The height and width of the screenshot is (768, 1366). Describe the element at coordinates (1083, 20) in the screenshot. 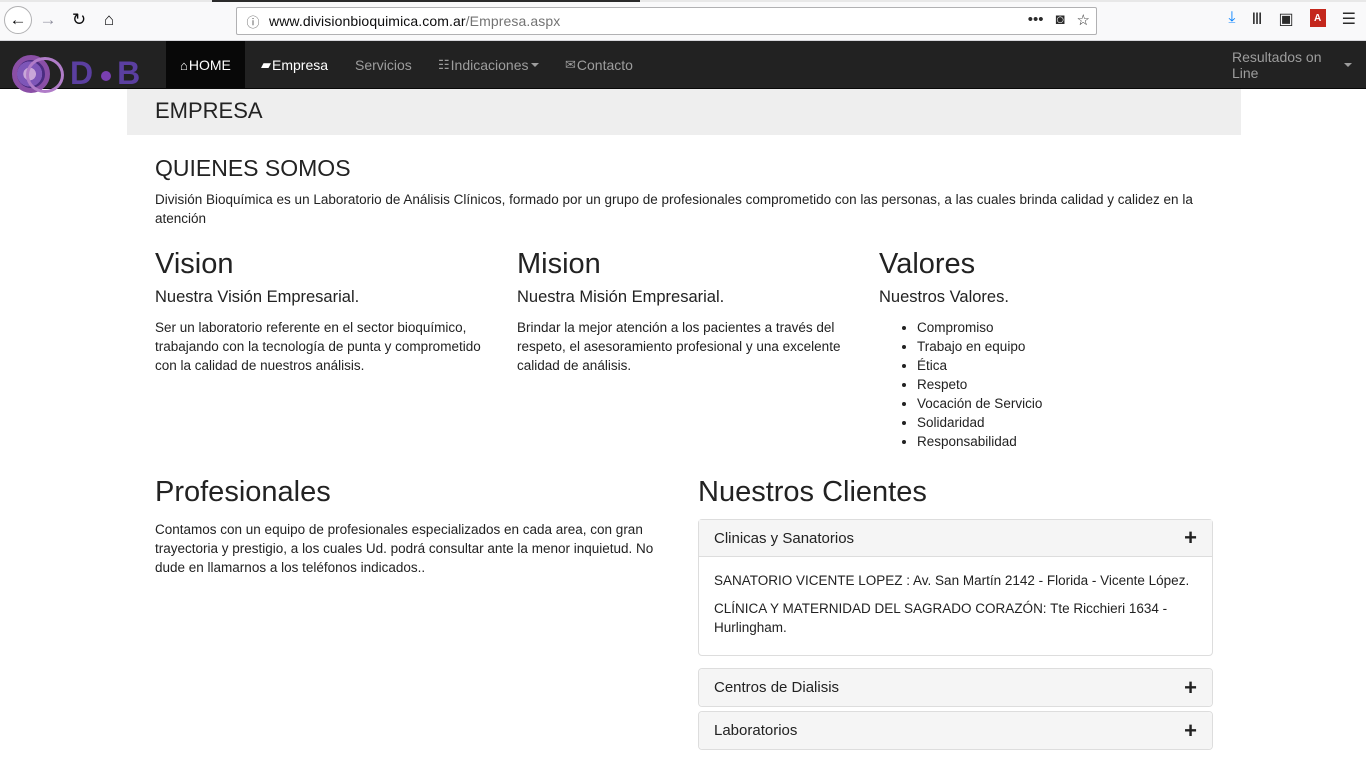

I see `bookmark-star-icon: ☆` at that location.